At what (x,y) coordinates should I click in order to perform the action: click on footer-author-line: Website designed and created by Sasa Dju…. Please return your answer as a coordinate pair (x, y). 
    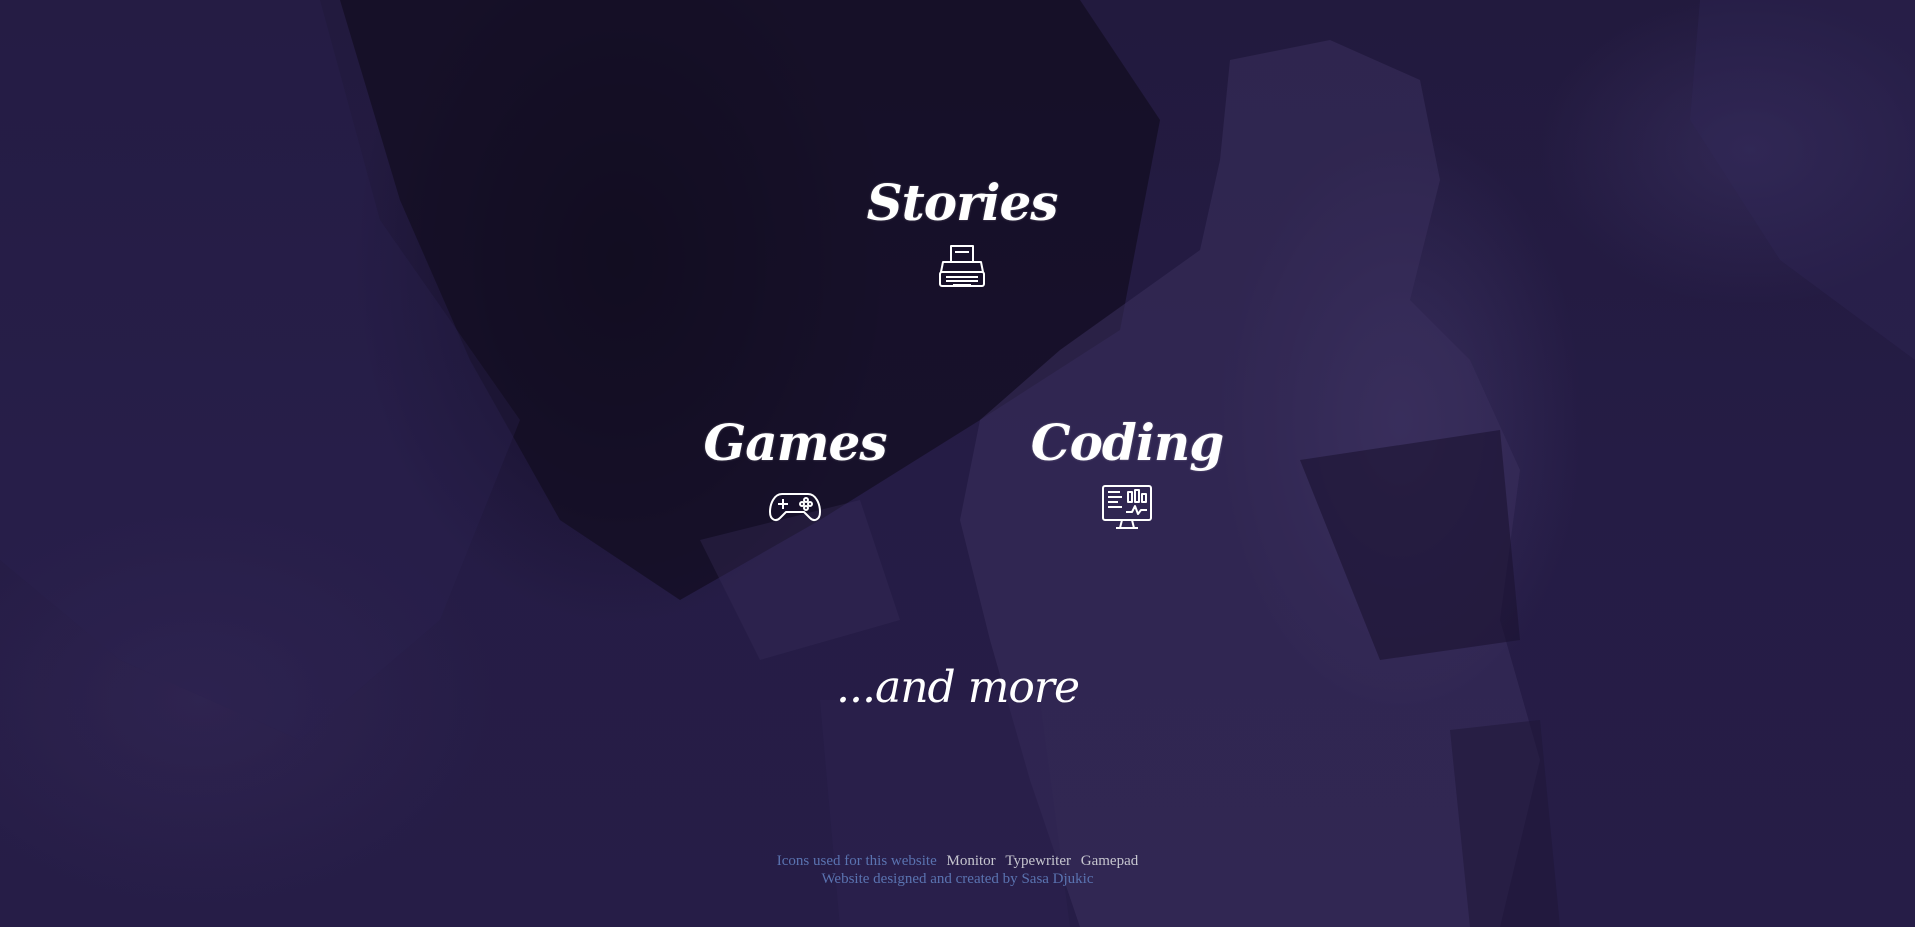
    Looking at the image, I should click on (957, 879).